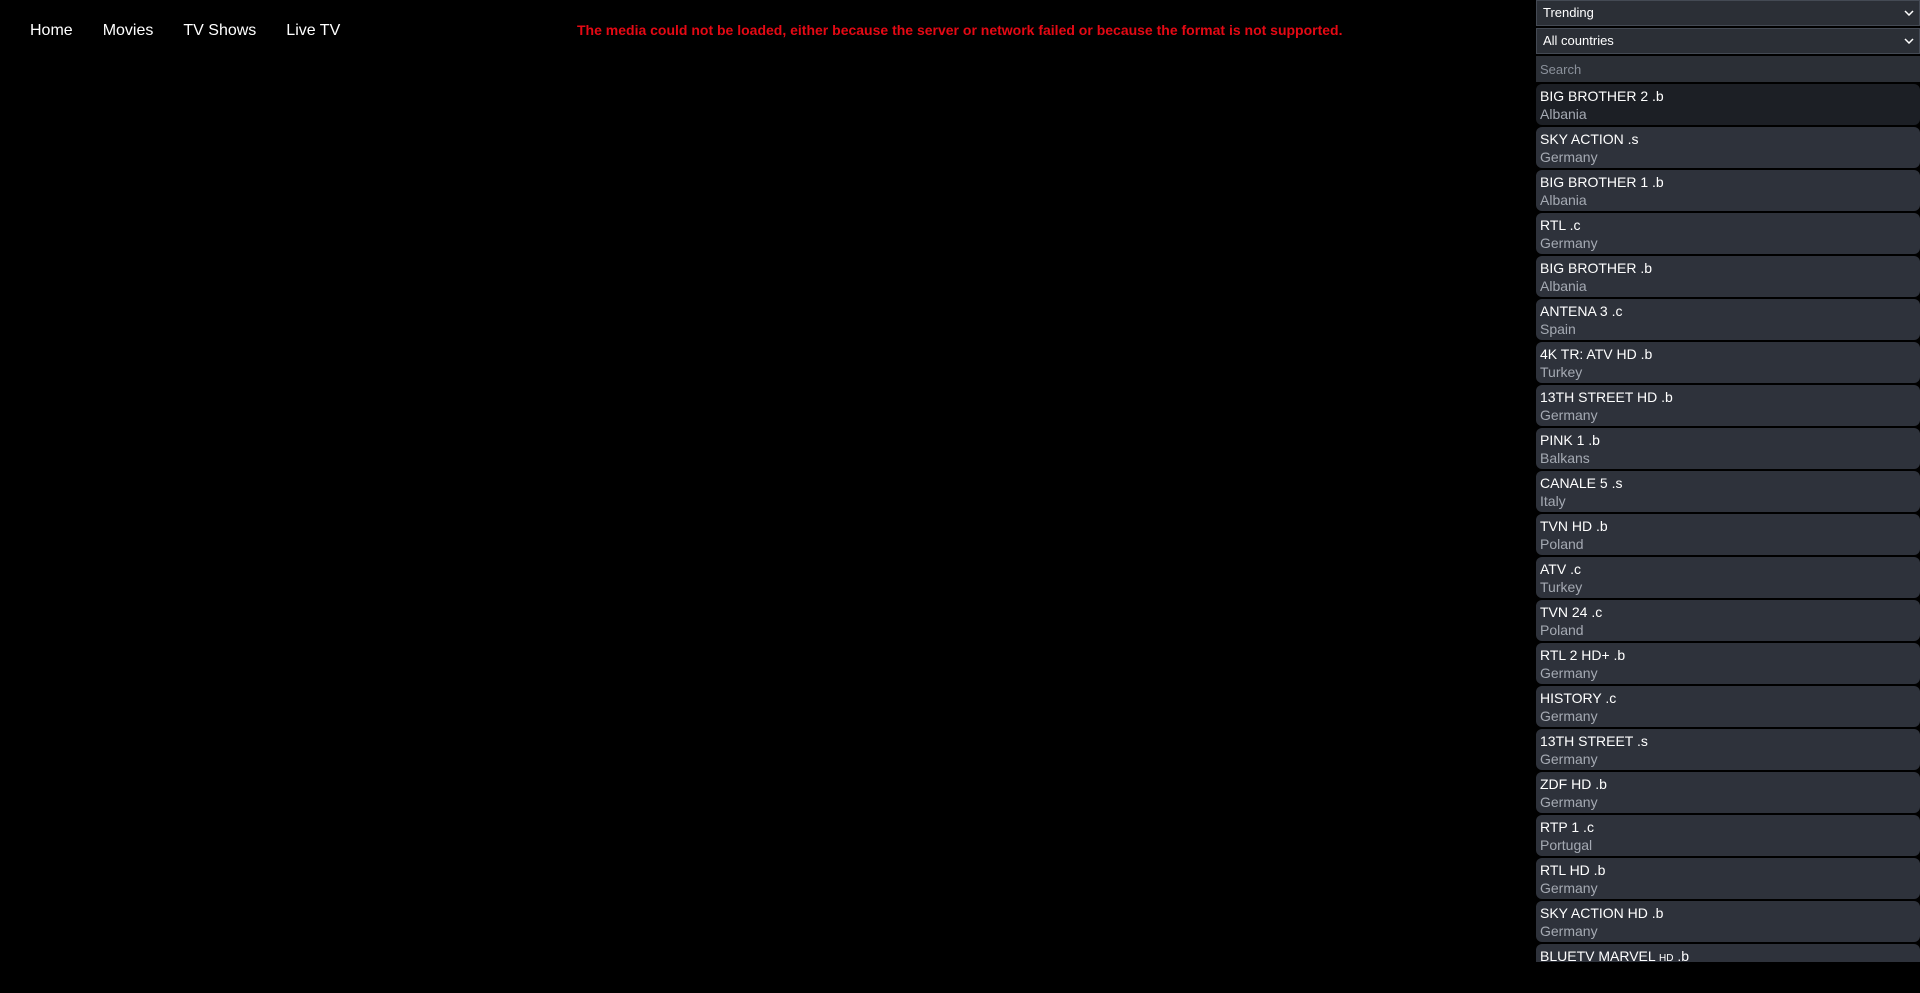 This screenshot has height=993, width=1920. What do you see at coordinates (1573, 784) in the screenshot?
I see `channel-name: ZDF HD .b` at bounding box center [1573, 784].